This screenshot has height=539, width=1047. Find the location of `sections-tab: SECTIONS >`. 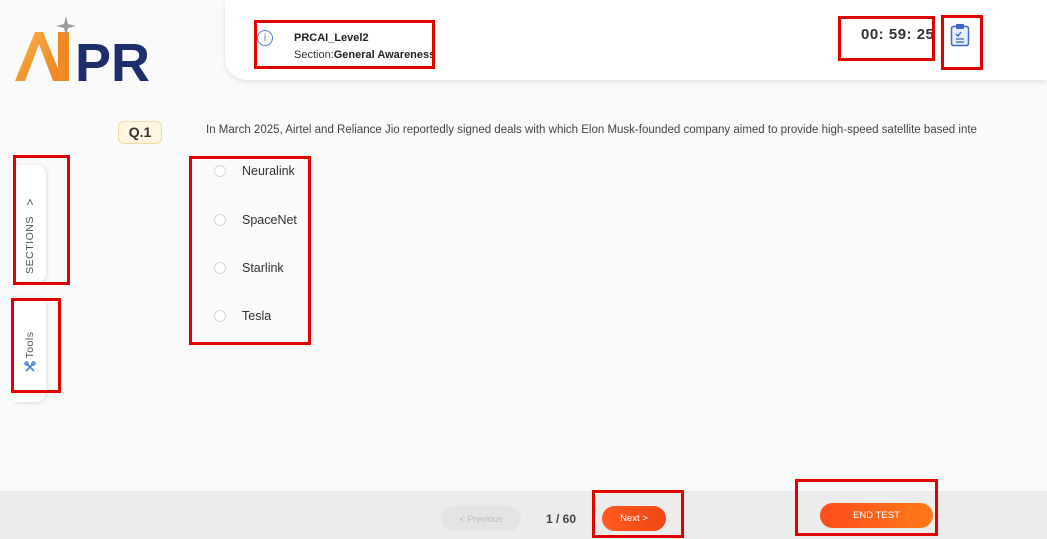

sections-tab: SECTIONS > is located at coordinates (30, 224).